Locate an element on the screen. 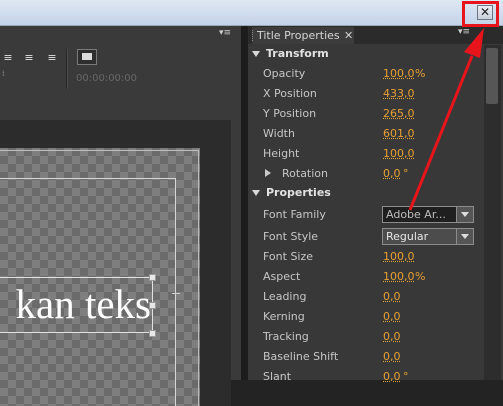  text-object: kan teks is located at coordinates (76, 305).